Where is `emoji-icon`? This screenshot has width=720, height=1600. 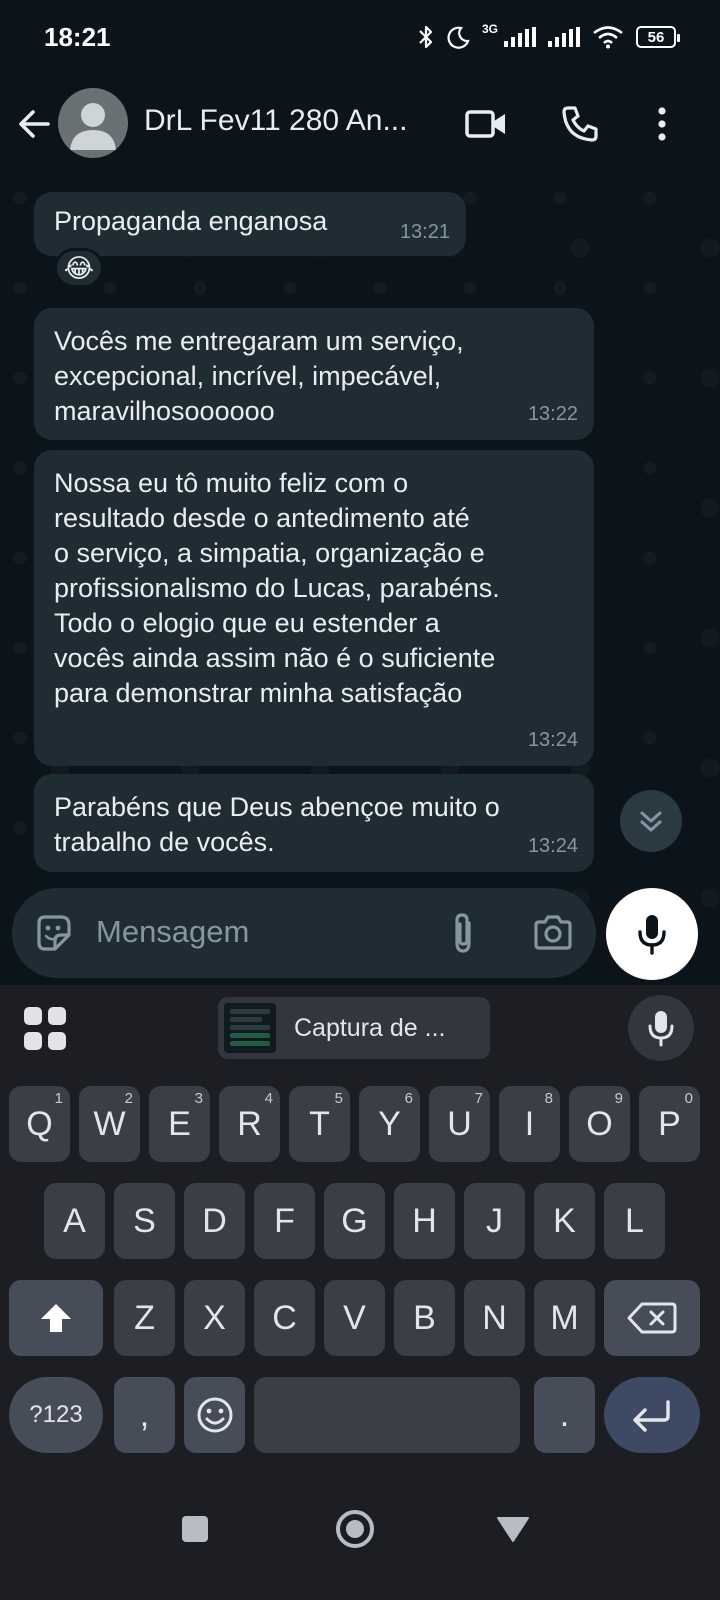 emoji-icon is located at coordinates (214, 1415).